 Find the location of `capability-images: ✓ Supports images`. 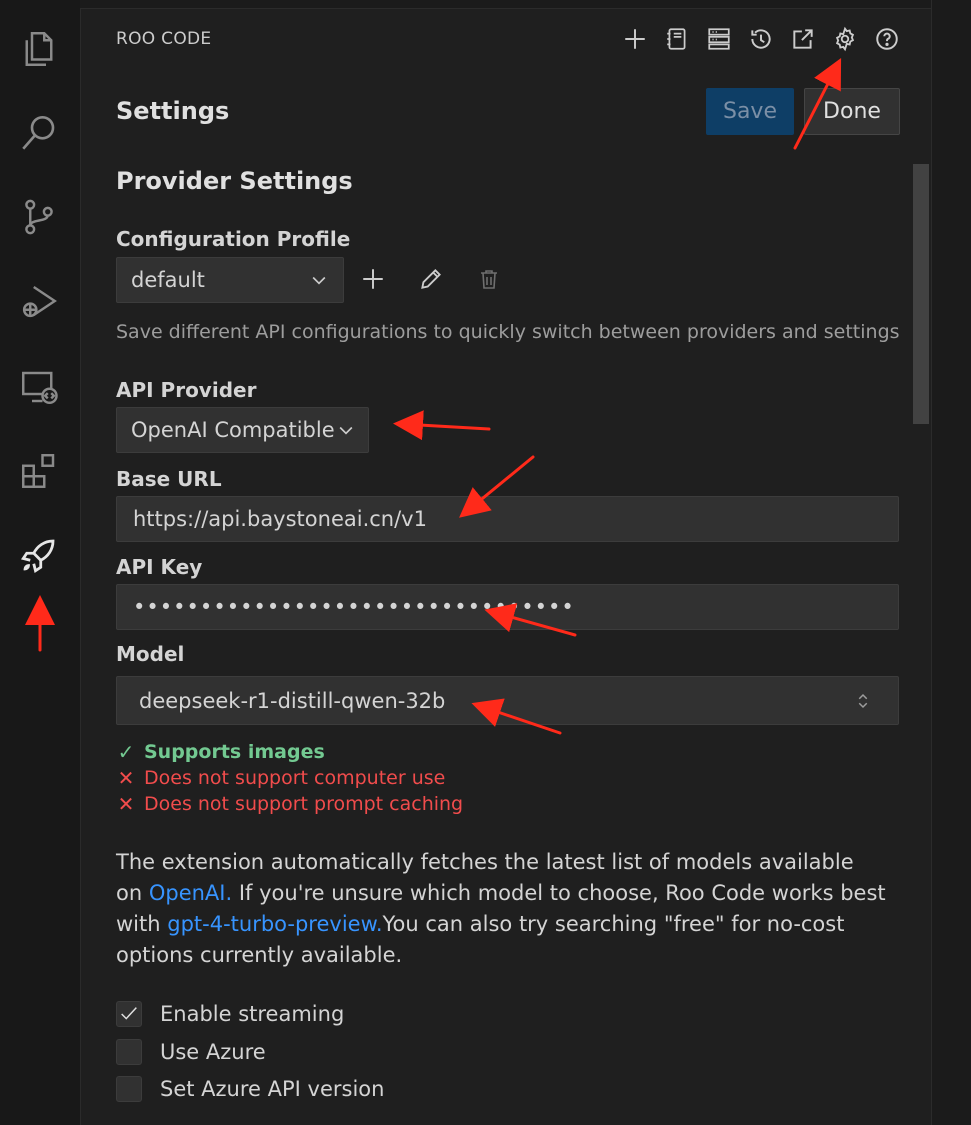

capability-images: ✓ Supports images is located at coordinates (221, 752).